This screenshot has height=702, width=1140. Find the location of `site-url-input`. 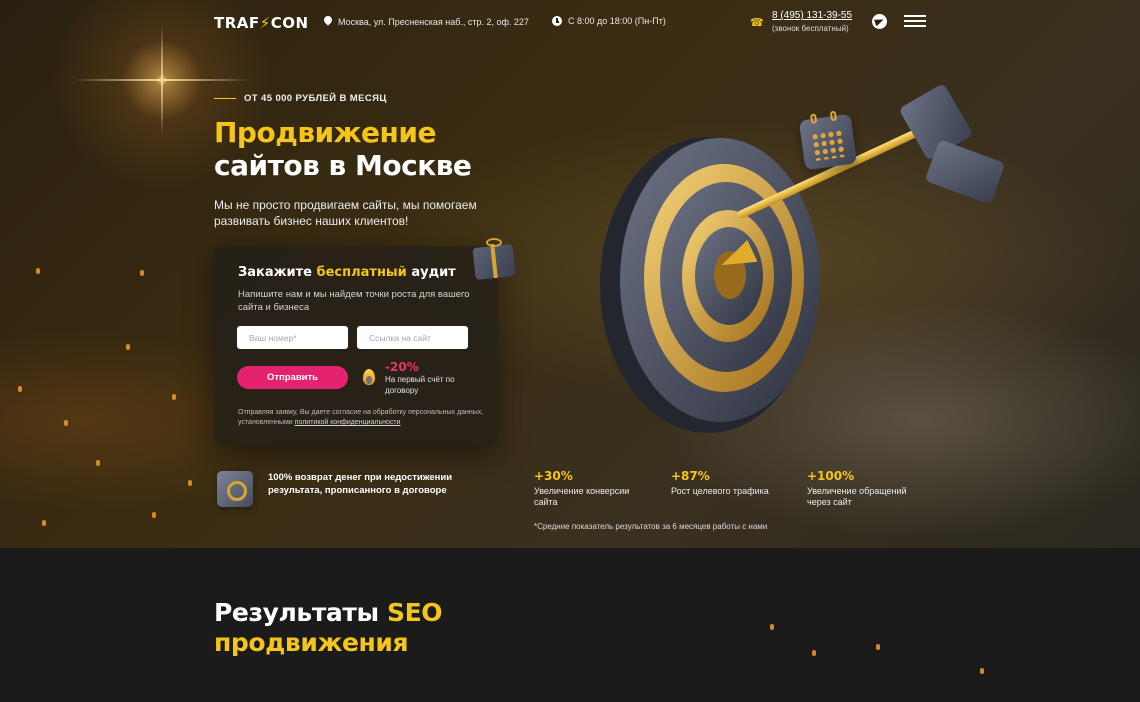

site-url-input is located at coordinates (412, 337).